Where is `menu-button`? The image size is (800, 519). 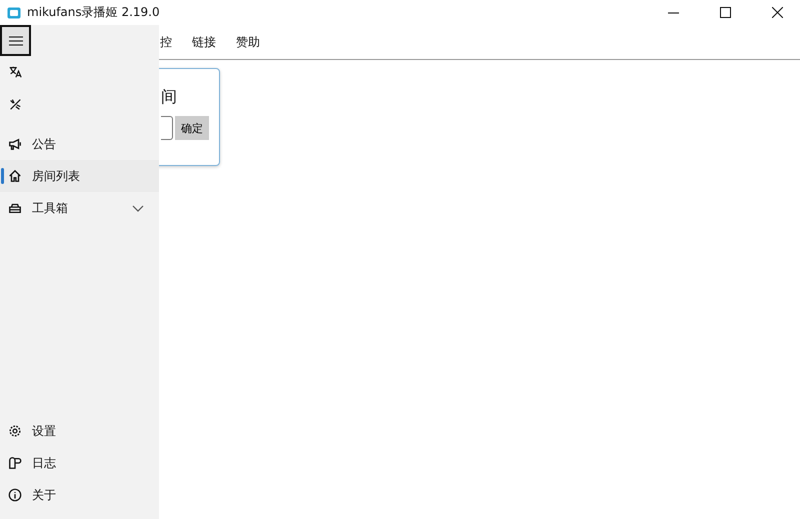
menu-button is located at coordinates (15, 40).